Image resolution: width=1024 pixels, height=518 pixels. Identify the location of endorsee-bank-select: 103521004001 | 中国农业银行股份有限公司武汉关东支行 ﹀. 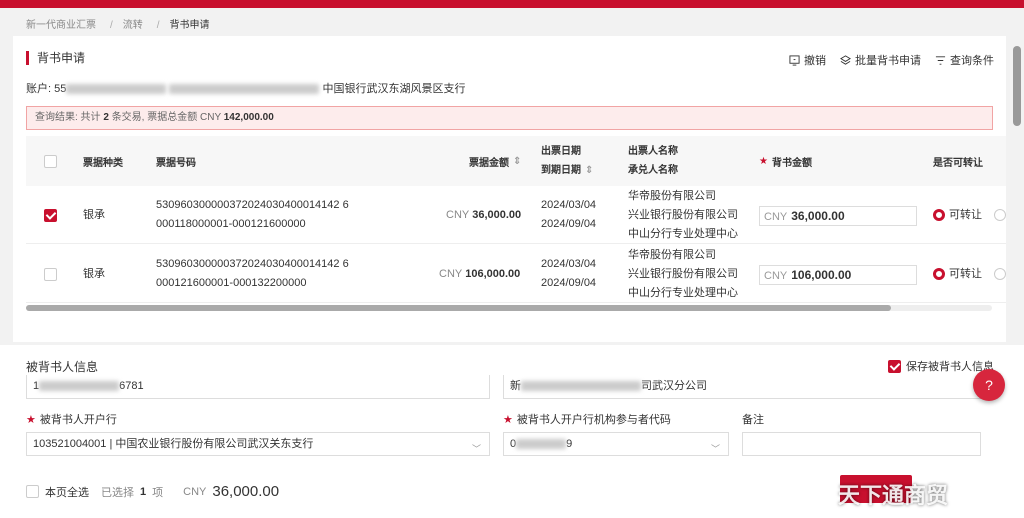
(258, 444).